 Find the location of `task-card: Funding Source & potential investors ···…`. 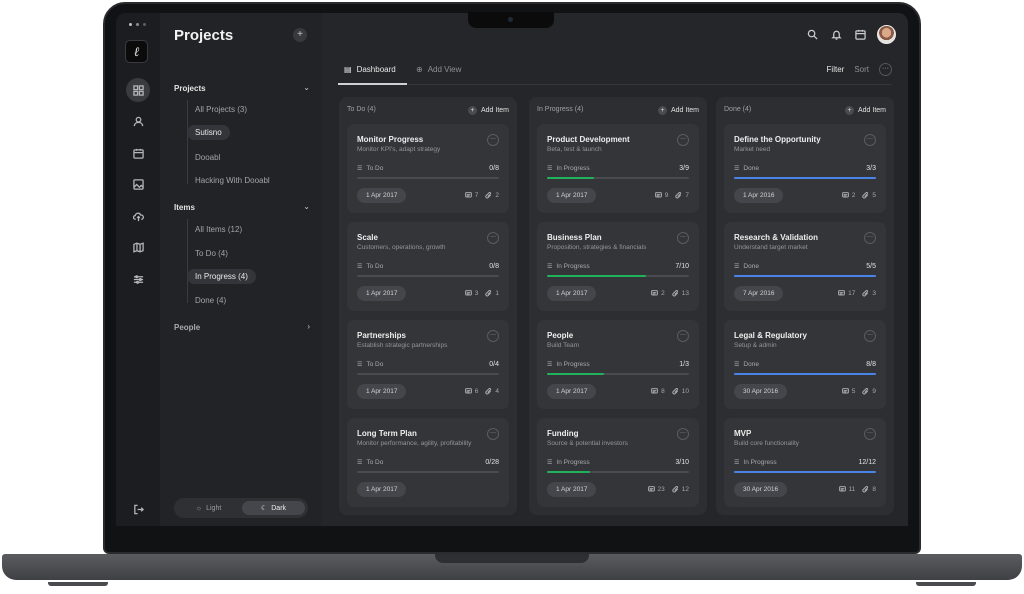

task-card: Funding Source & potential investors ···… is located at coordinates (618, 462).